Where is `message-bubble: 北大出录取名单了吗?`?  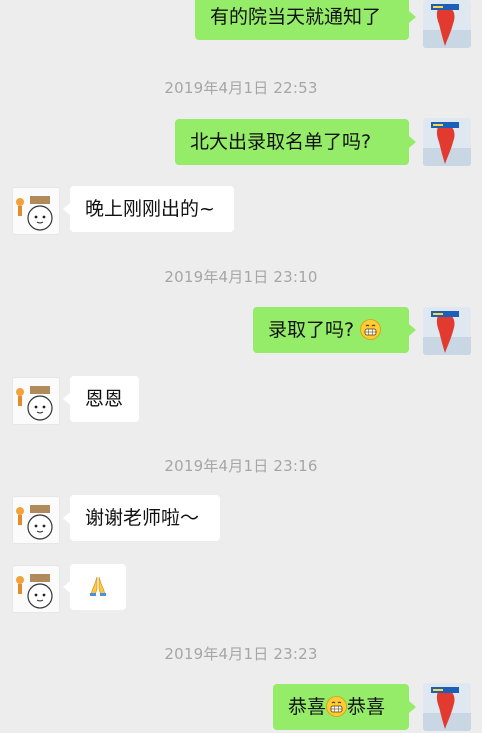 message-bubble: 北大出录取名单了吗? is located at coordinates (295, 142).